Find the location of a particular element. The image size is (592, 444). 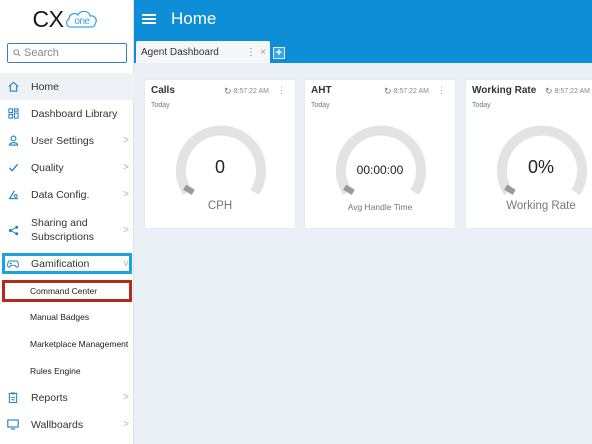

gauge-caption: Avg Handle Time is located at coordinates (380, 207).